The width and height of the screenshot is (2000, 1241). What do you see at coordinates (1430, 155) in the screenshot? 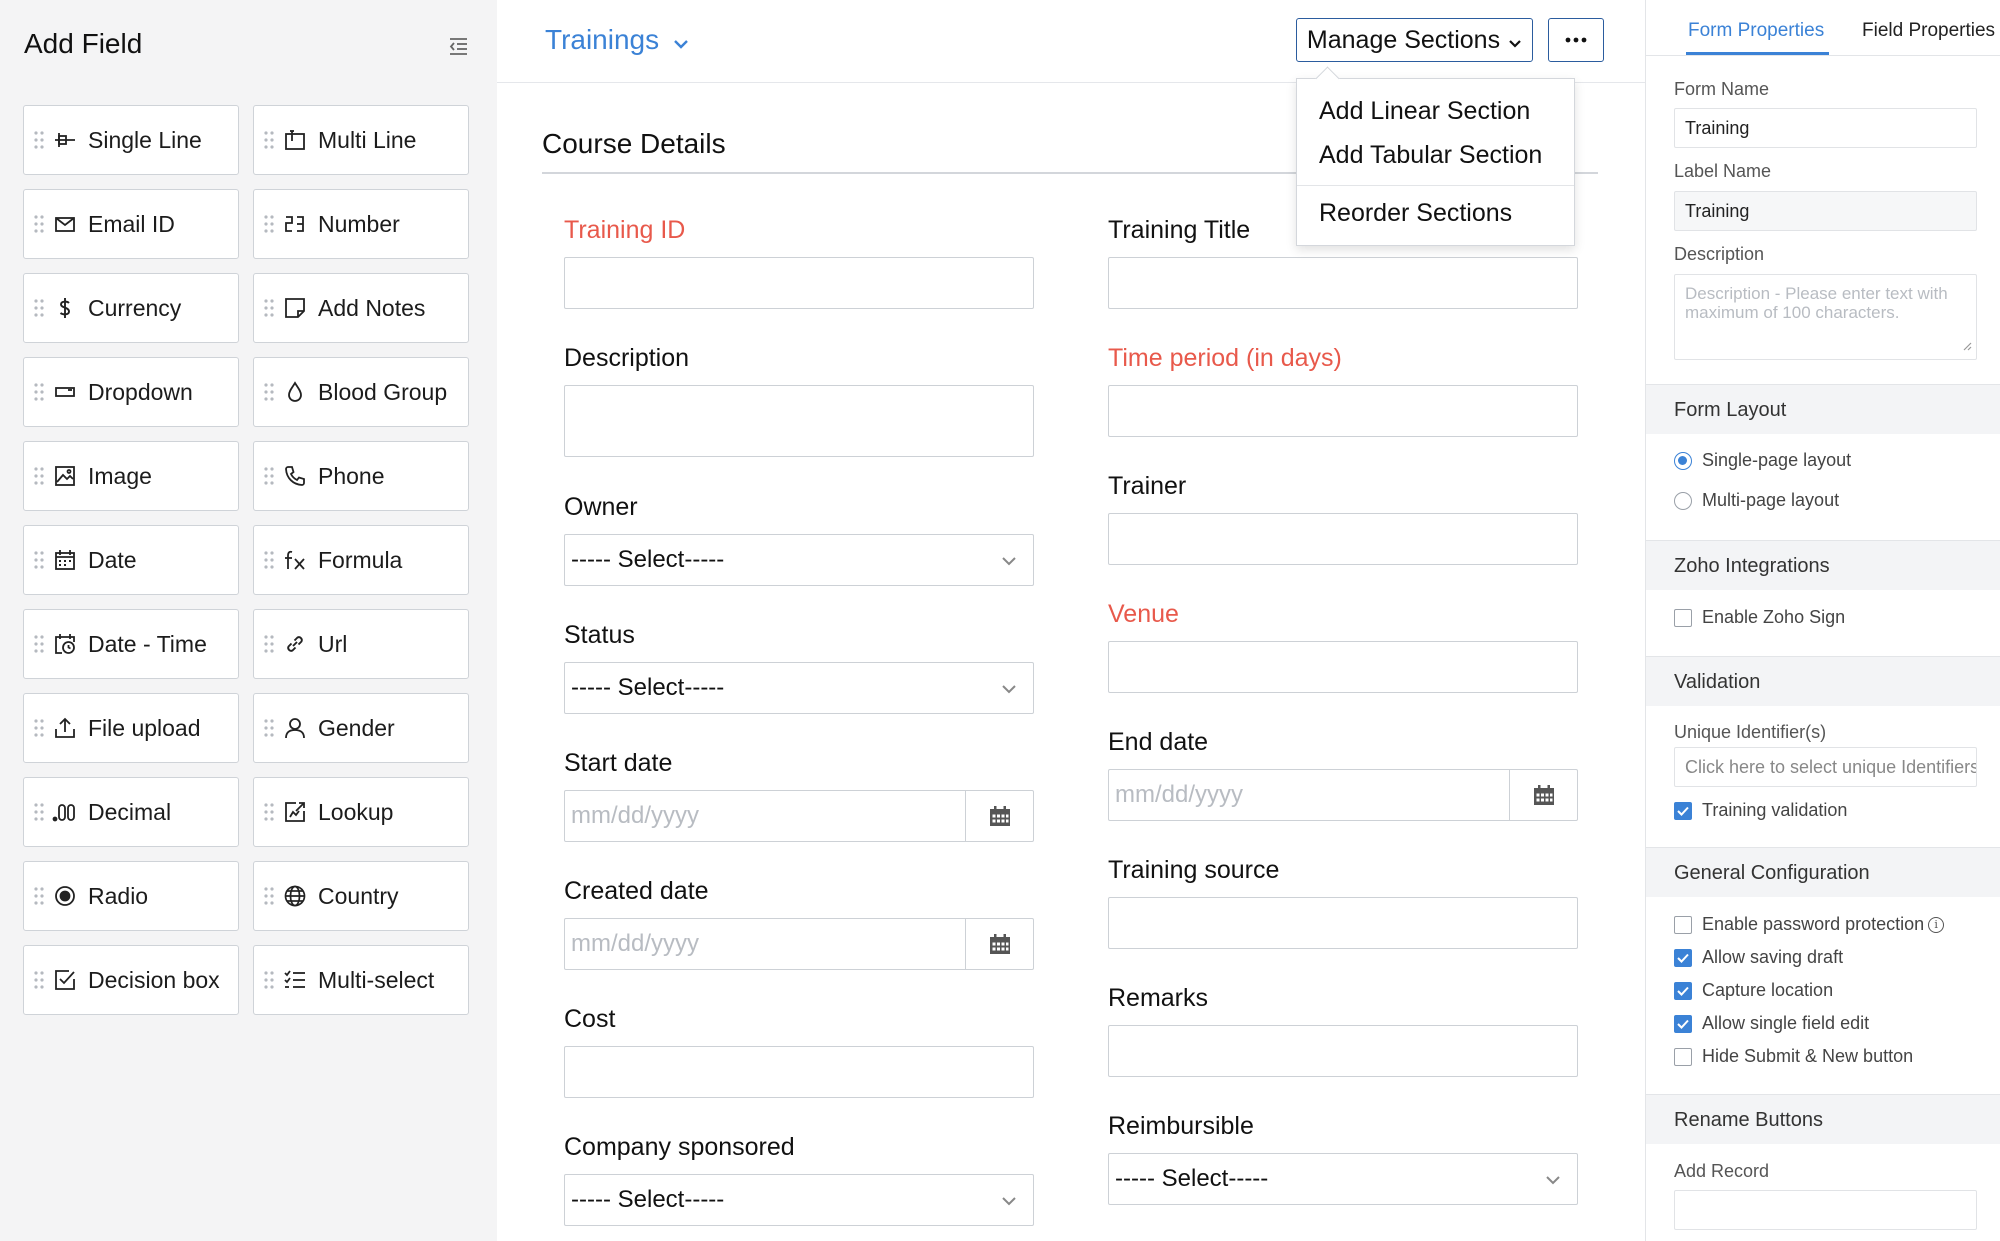
I see `menu-add-tabular-section: Add Tabular Section` at bounding box center [1430, 155].